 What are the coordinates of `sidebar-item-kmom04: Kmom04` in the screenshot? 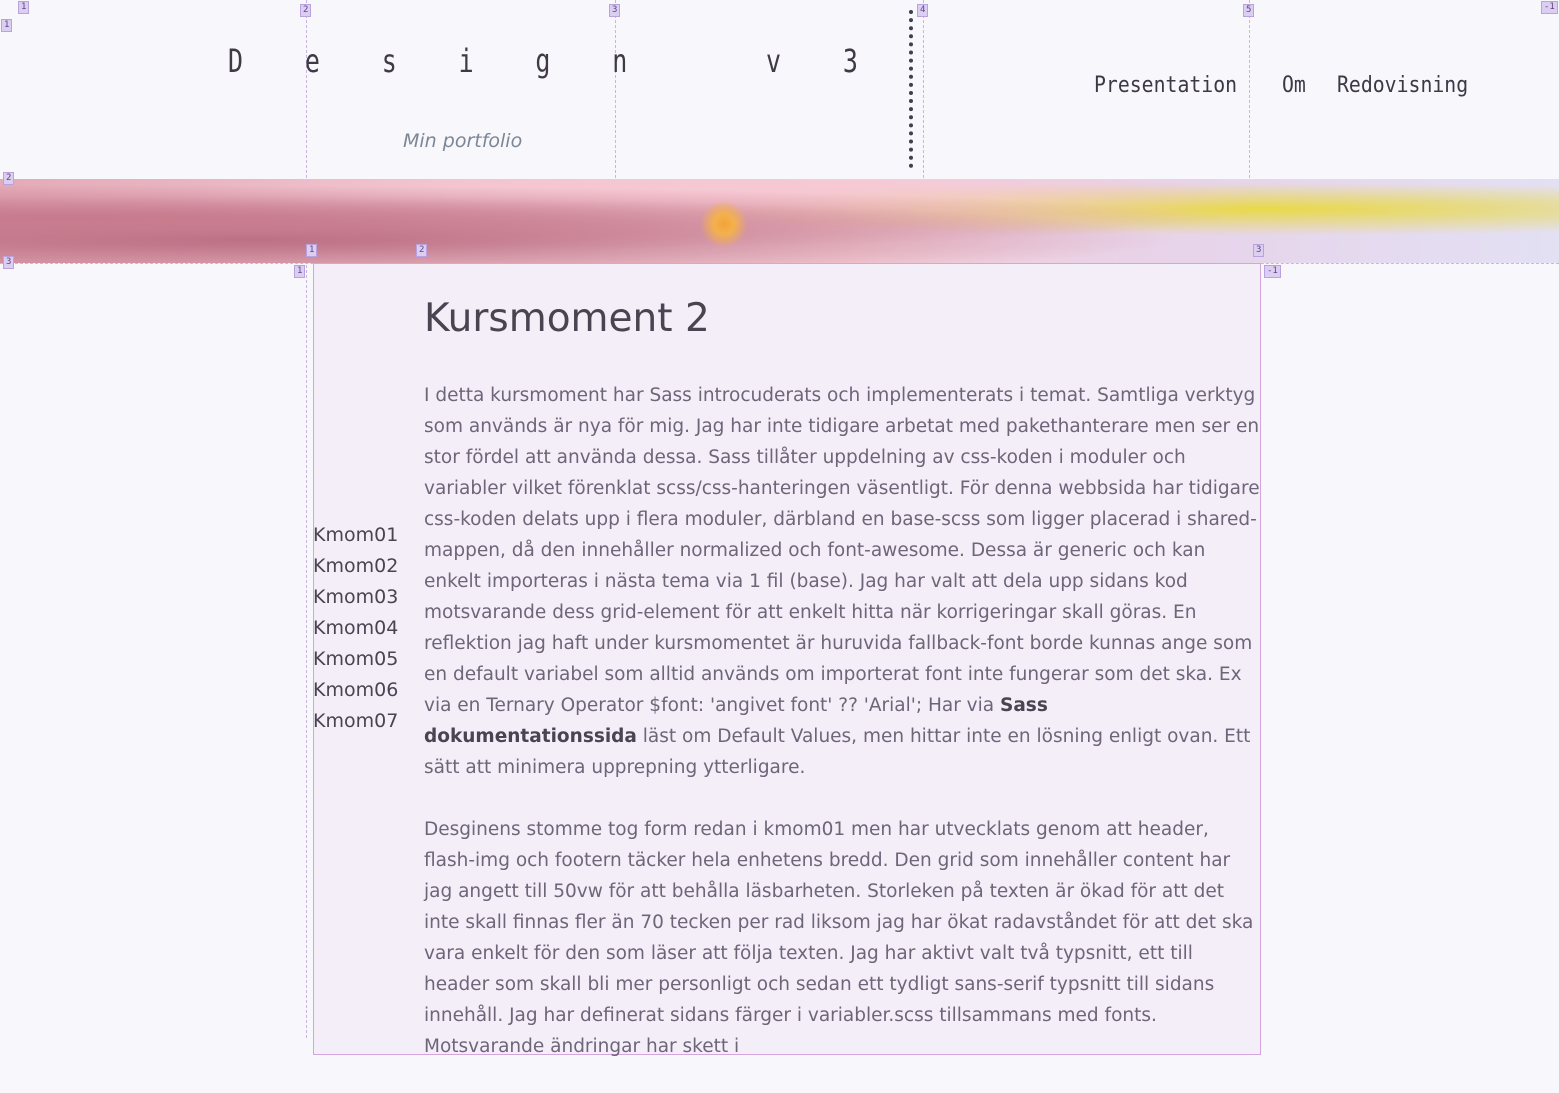 It's located at (355, 628).